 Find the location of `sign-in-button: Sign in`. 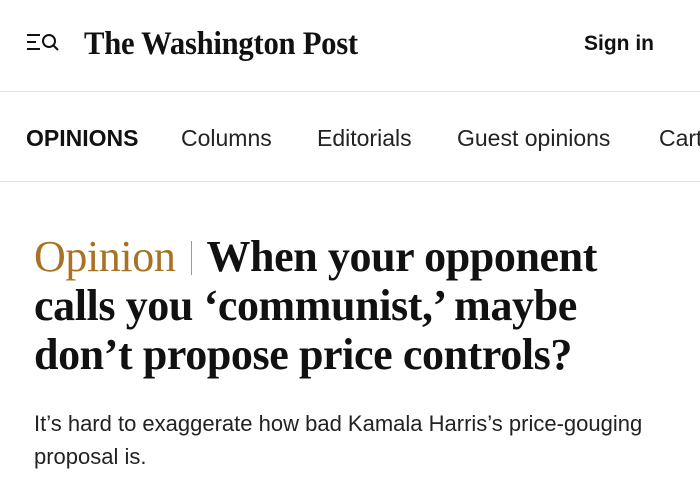

sign-in-button: Sign in is located at coordinates (619, 44).